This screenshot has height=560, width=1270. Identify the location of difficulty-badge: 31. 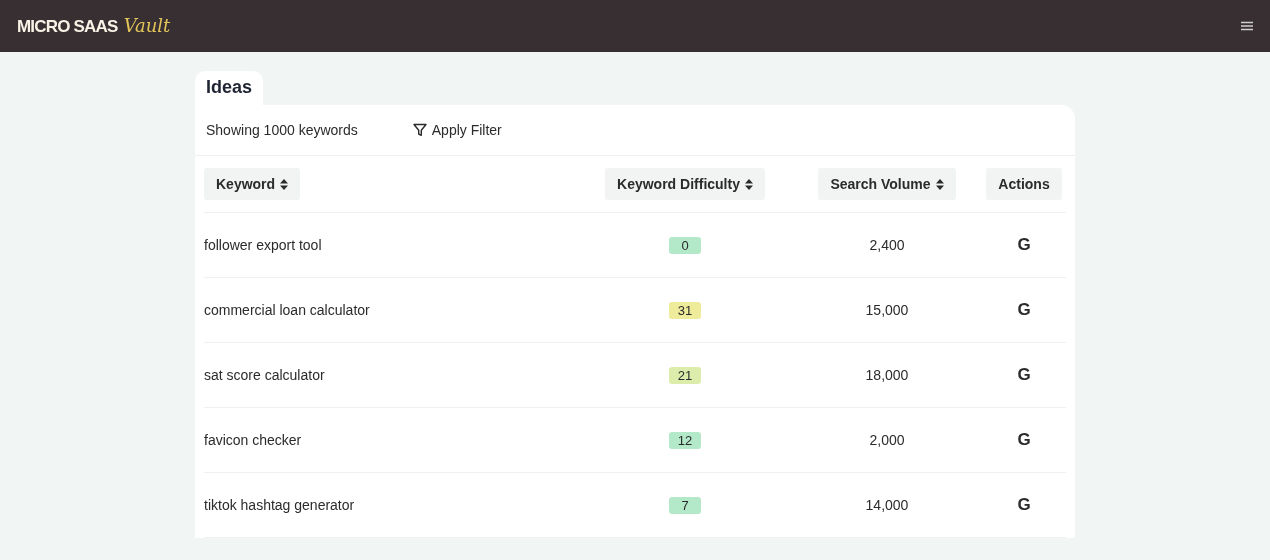
(685, 310).